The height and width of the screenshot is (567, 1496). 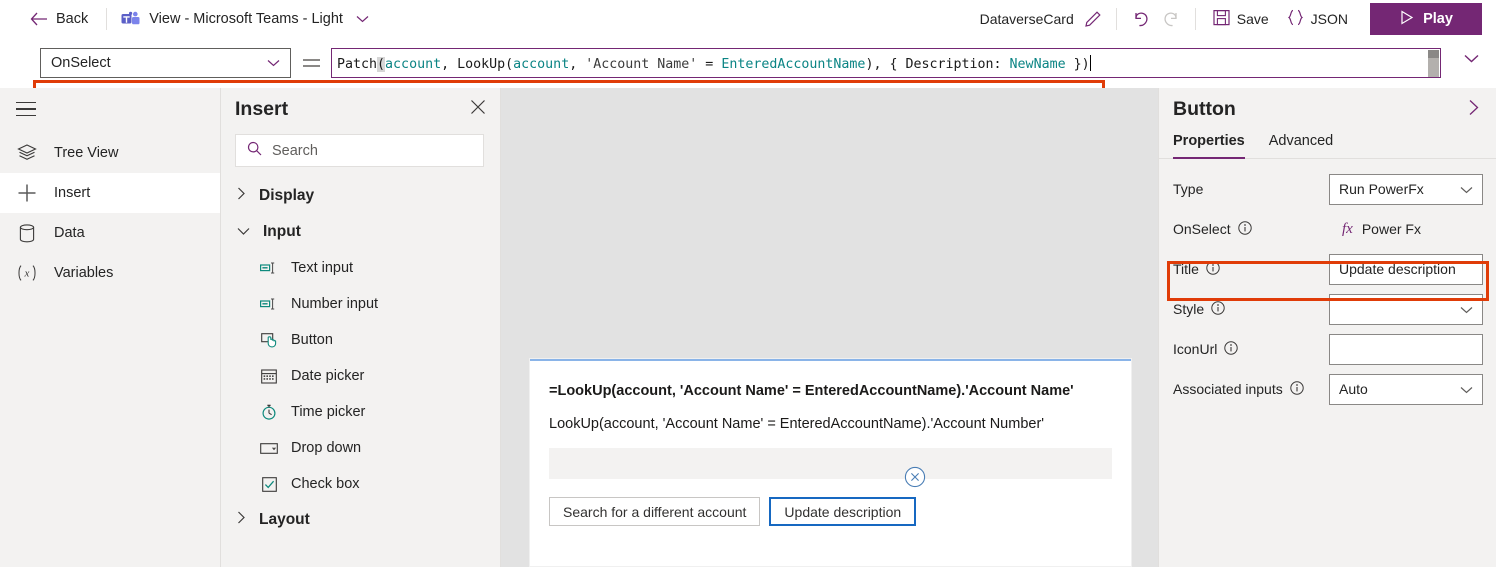 I want to click on card-text-input, so click(x=830, y=463).